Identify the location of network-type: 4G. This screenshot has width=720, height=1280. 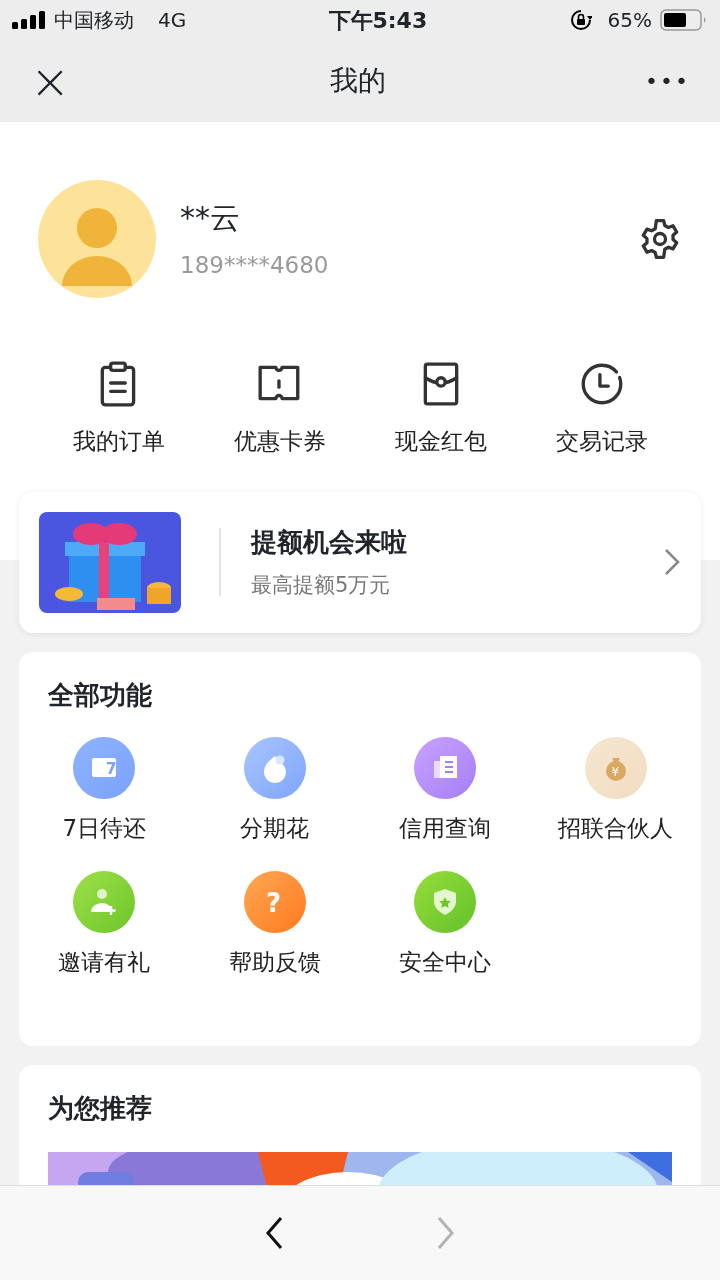
(172, 20).